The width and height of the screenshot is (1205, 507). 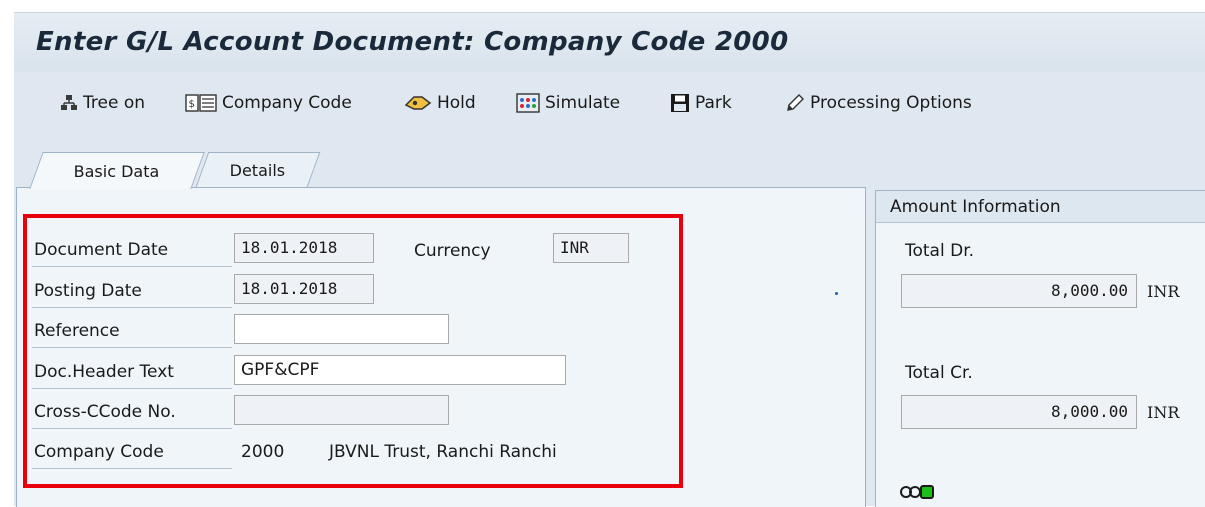 I want to click on company-code-icon: $, so click(x=201, y=103).